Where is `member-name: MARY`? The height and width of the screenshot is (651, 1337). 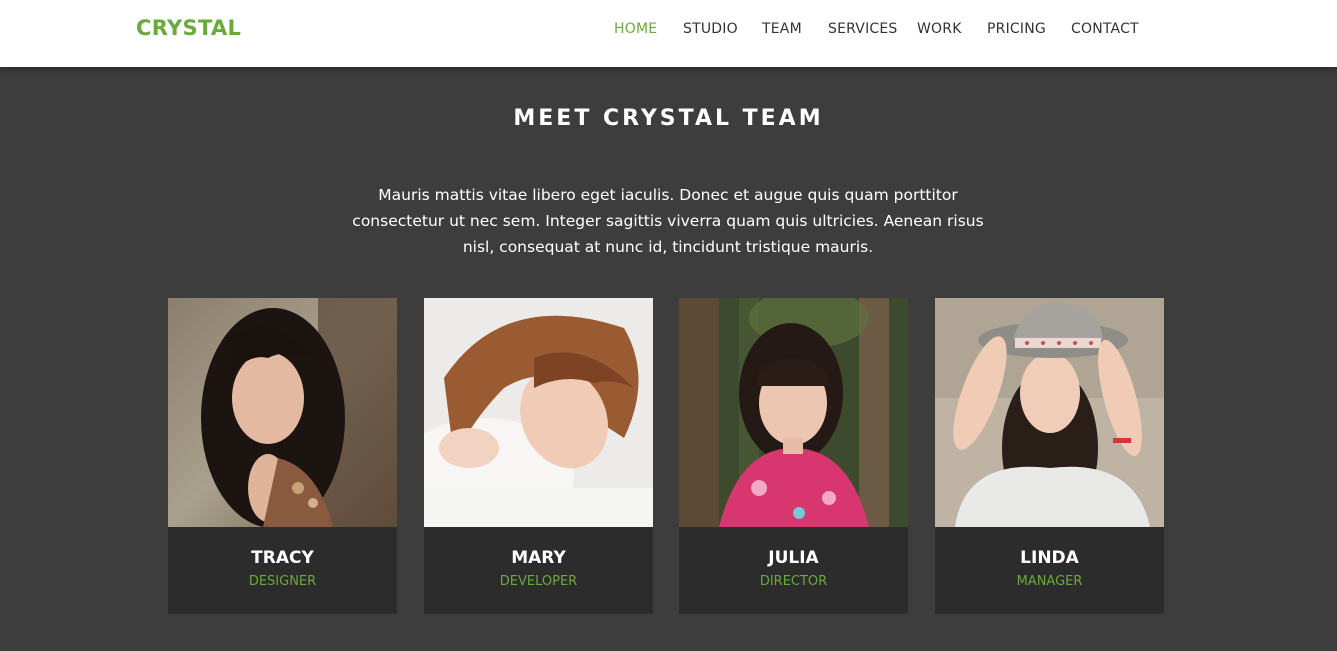 member-name: MARY is located at coordinates (538, 558).